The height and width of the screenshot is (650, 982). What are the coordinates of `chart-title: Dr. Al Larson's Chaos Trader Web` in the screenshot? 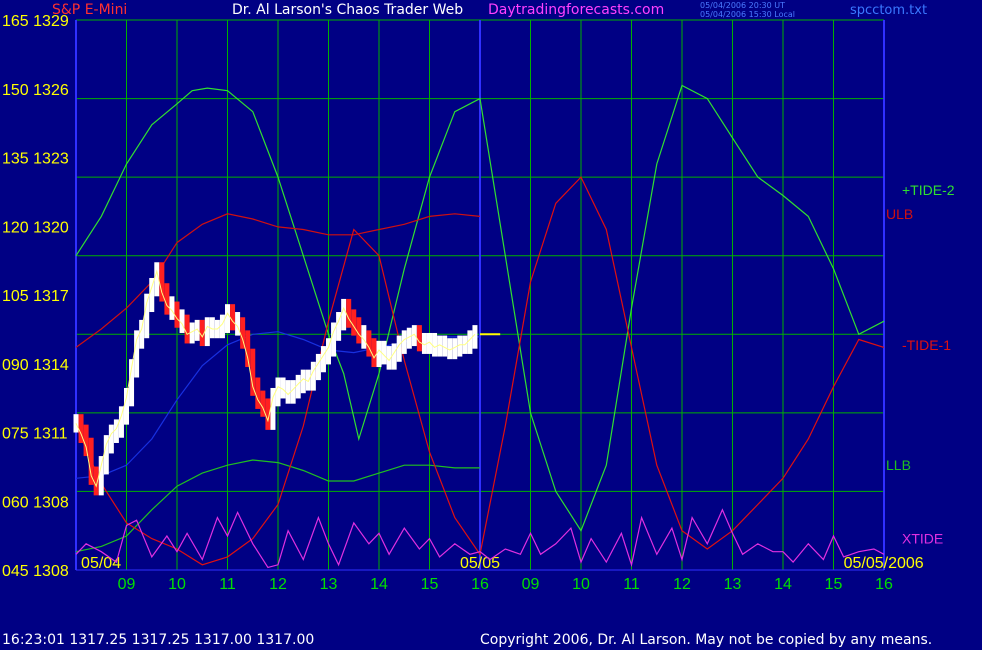 It's located at (348, 10).